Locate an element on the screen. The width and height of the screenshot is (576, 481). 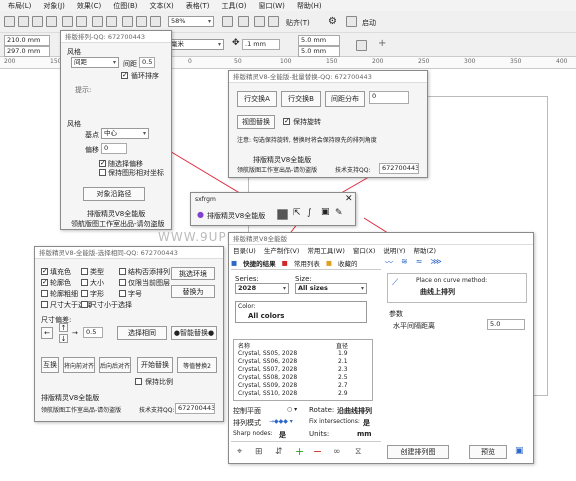
backward-align-button: 后向后对齐 is located at coordinates (115, 365).